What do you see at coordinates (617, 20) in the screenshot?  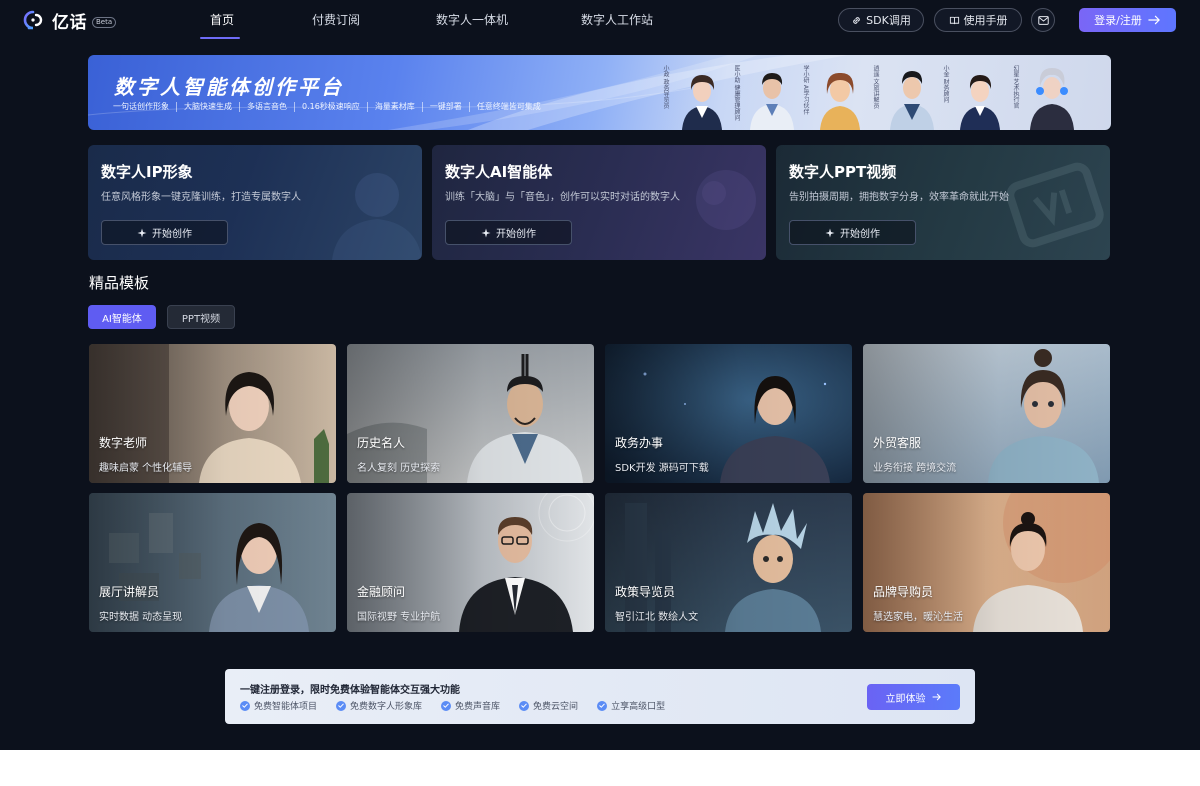 I see `nav-digital-human-workstation: 数字人工作站` at bounding box center [617, 20].